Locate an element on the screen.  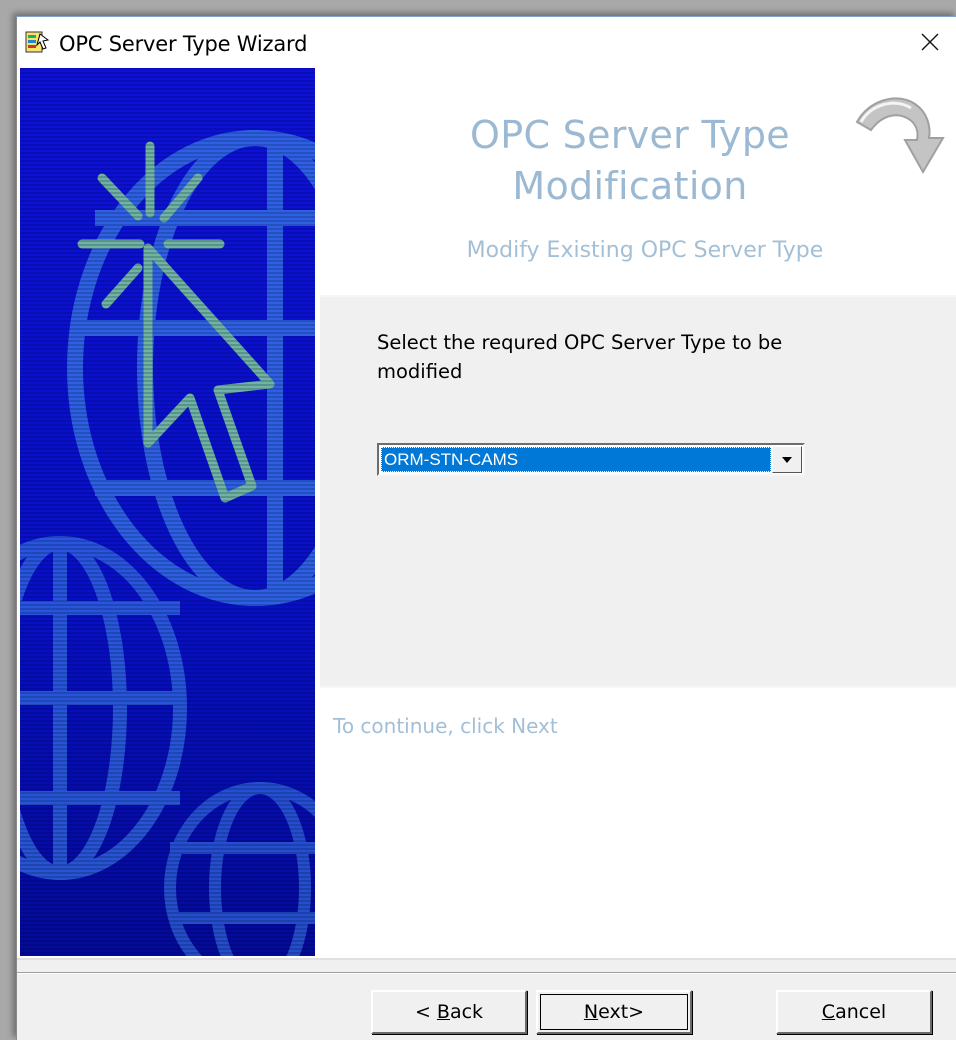
combobox-dropdown-button is located at coordinates (787, 459).